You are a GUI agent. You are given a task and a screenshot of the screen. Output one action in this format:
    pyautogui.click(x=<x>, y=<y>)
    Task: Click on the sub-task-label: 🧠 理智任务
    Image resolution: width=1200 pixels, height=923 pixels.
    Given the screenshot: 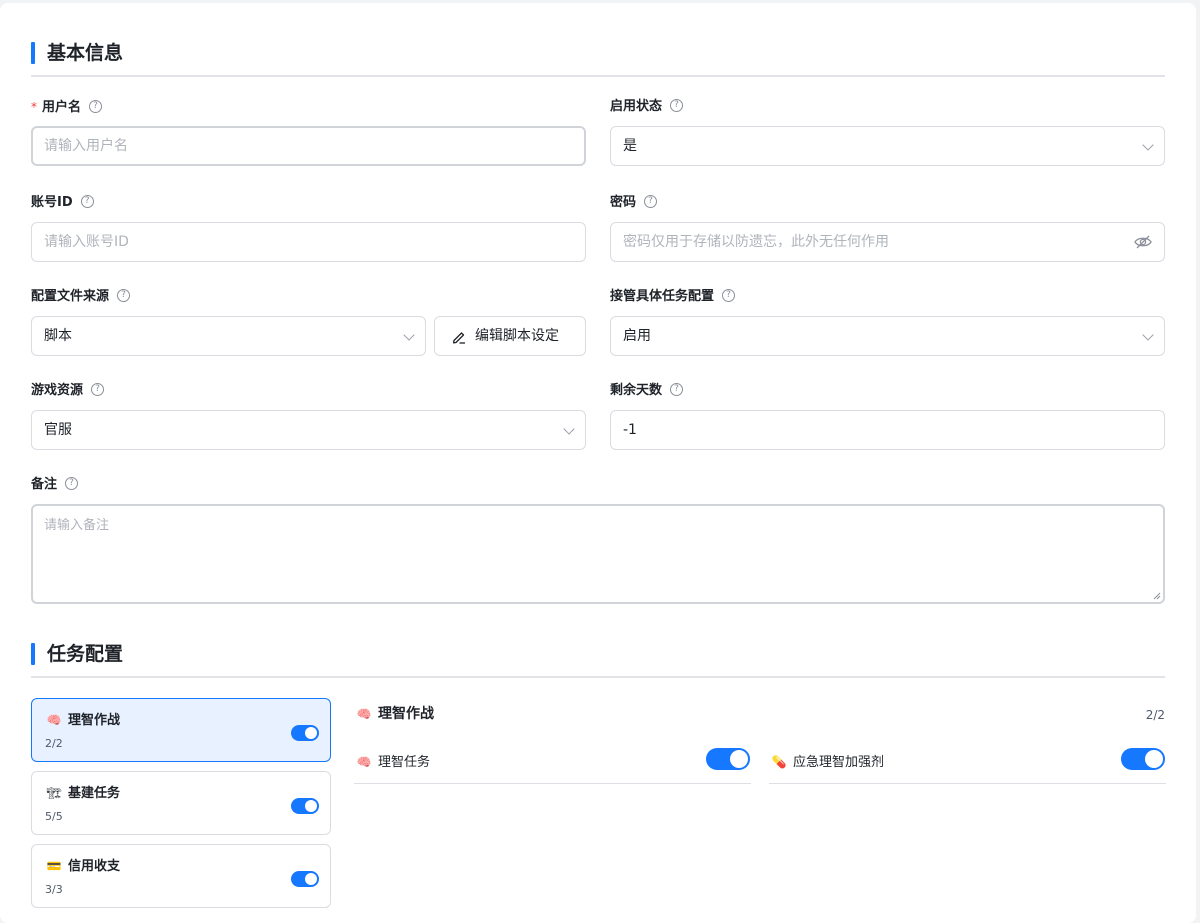 What is the action you would take?
    pyautogui.click(x=393, y=762)
    